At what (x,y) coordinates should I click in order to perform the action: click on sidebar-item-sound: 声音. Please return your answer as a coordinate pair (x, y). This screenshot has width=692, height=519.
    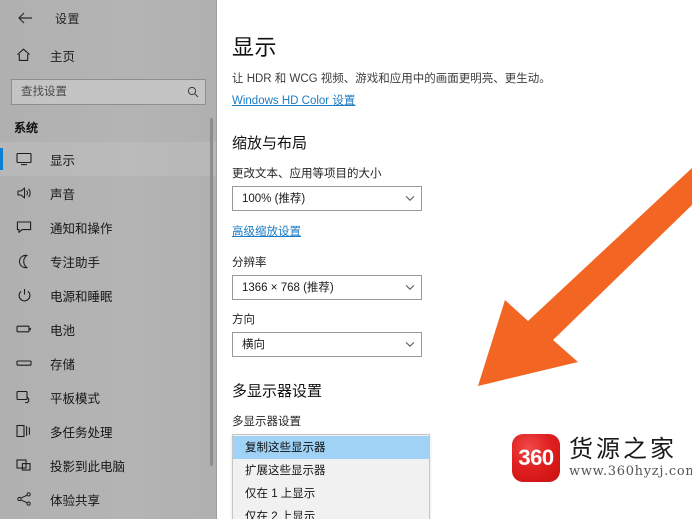
    Looking at the image, I should click on (108, 193).